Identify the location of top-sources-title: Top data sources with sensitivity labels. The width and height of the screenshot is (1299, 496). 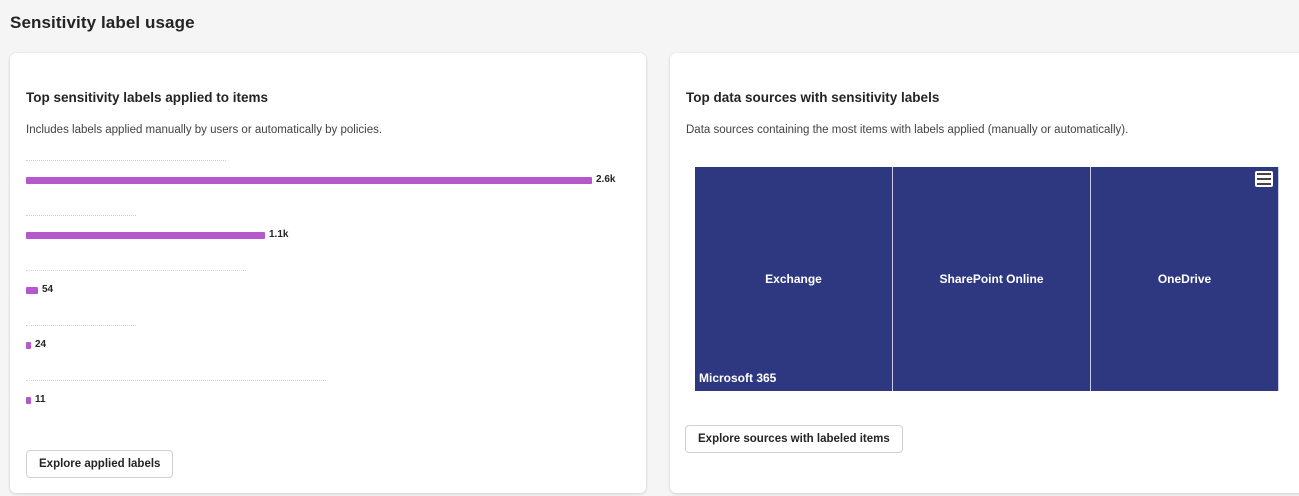
(813, 97).